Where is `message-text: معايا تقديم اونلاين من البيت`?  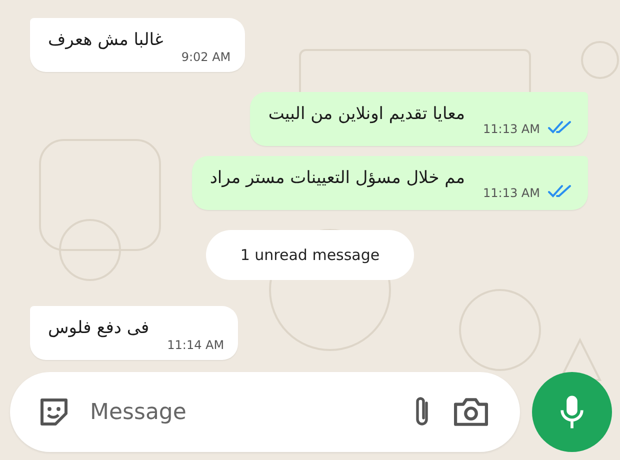
message-text: معايا تقديم اونلاين من البيت is located at coordinates (367, 113).